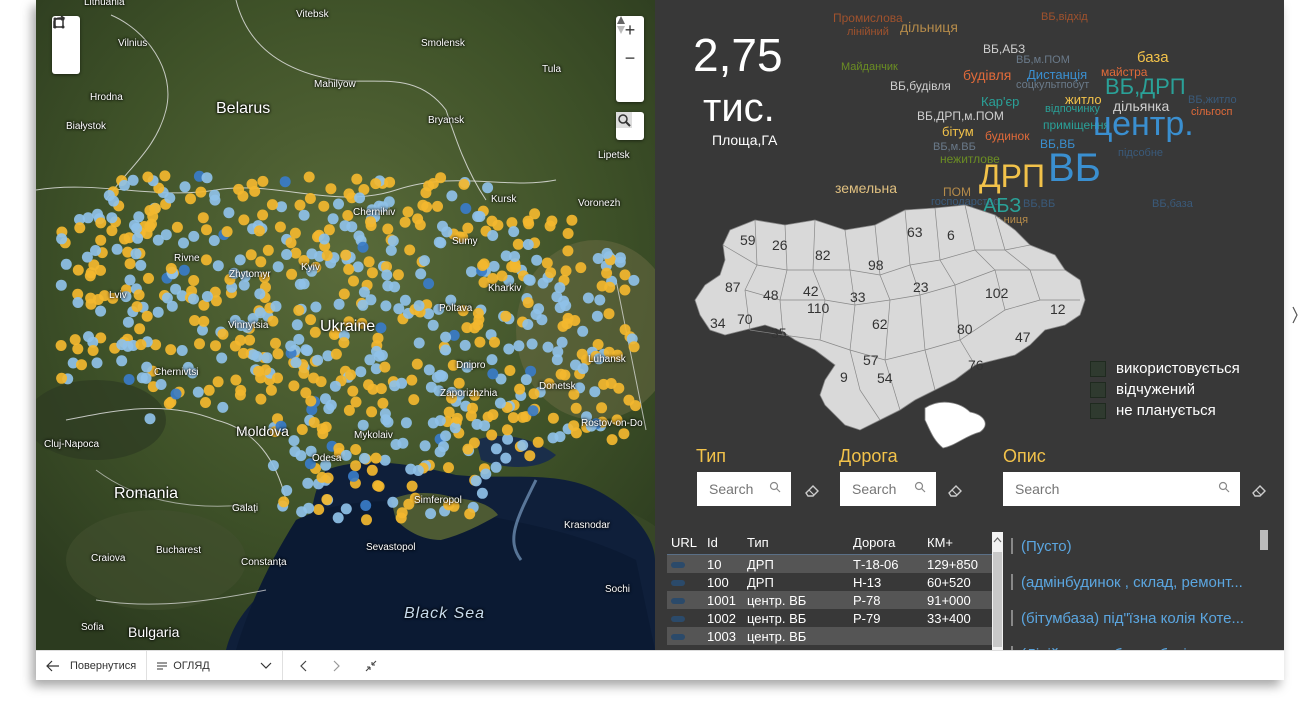 This screenshot has width=1300, height=717. Describe the element at coordinates (813, 490) in the screenshot. I see `clear-filter-type-icon` at that location.